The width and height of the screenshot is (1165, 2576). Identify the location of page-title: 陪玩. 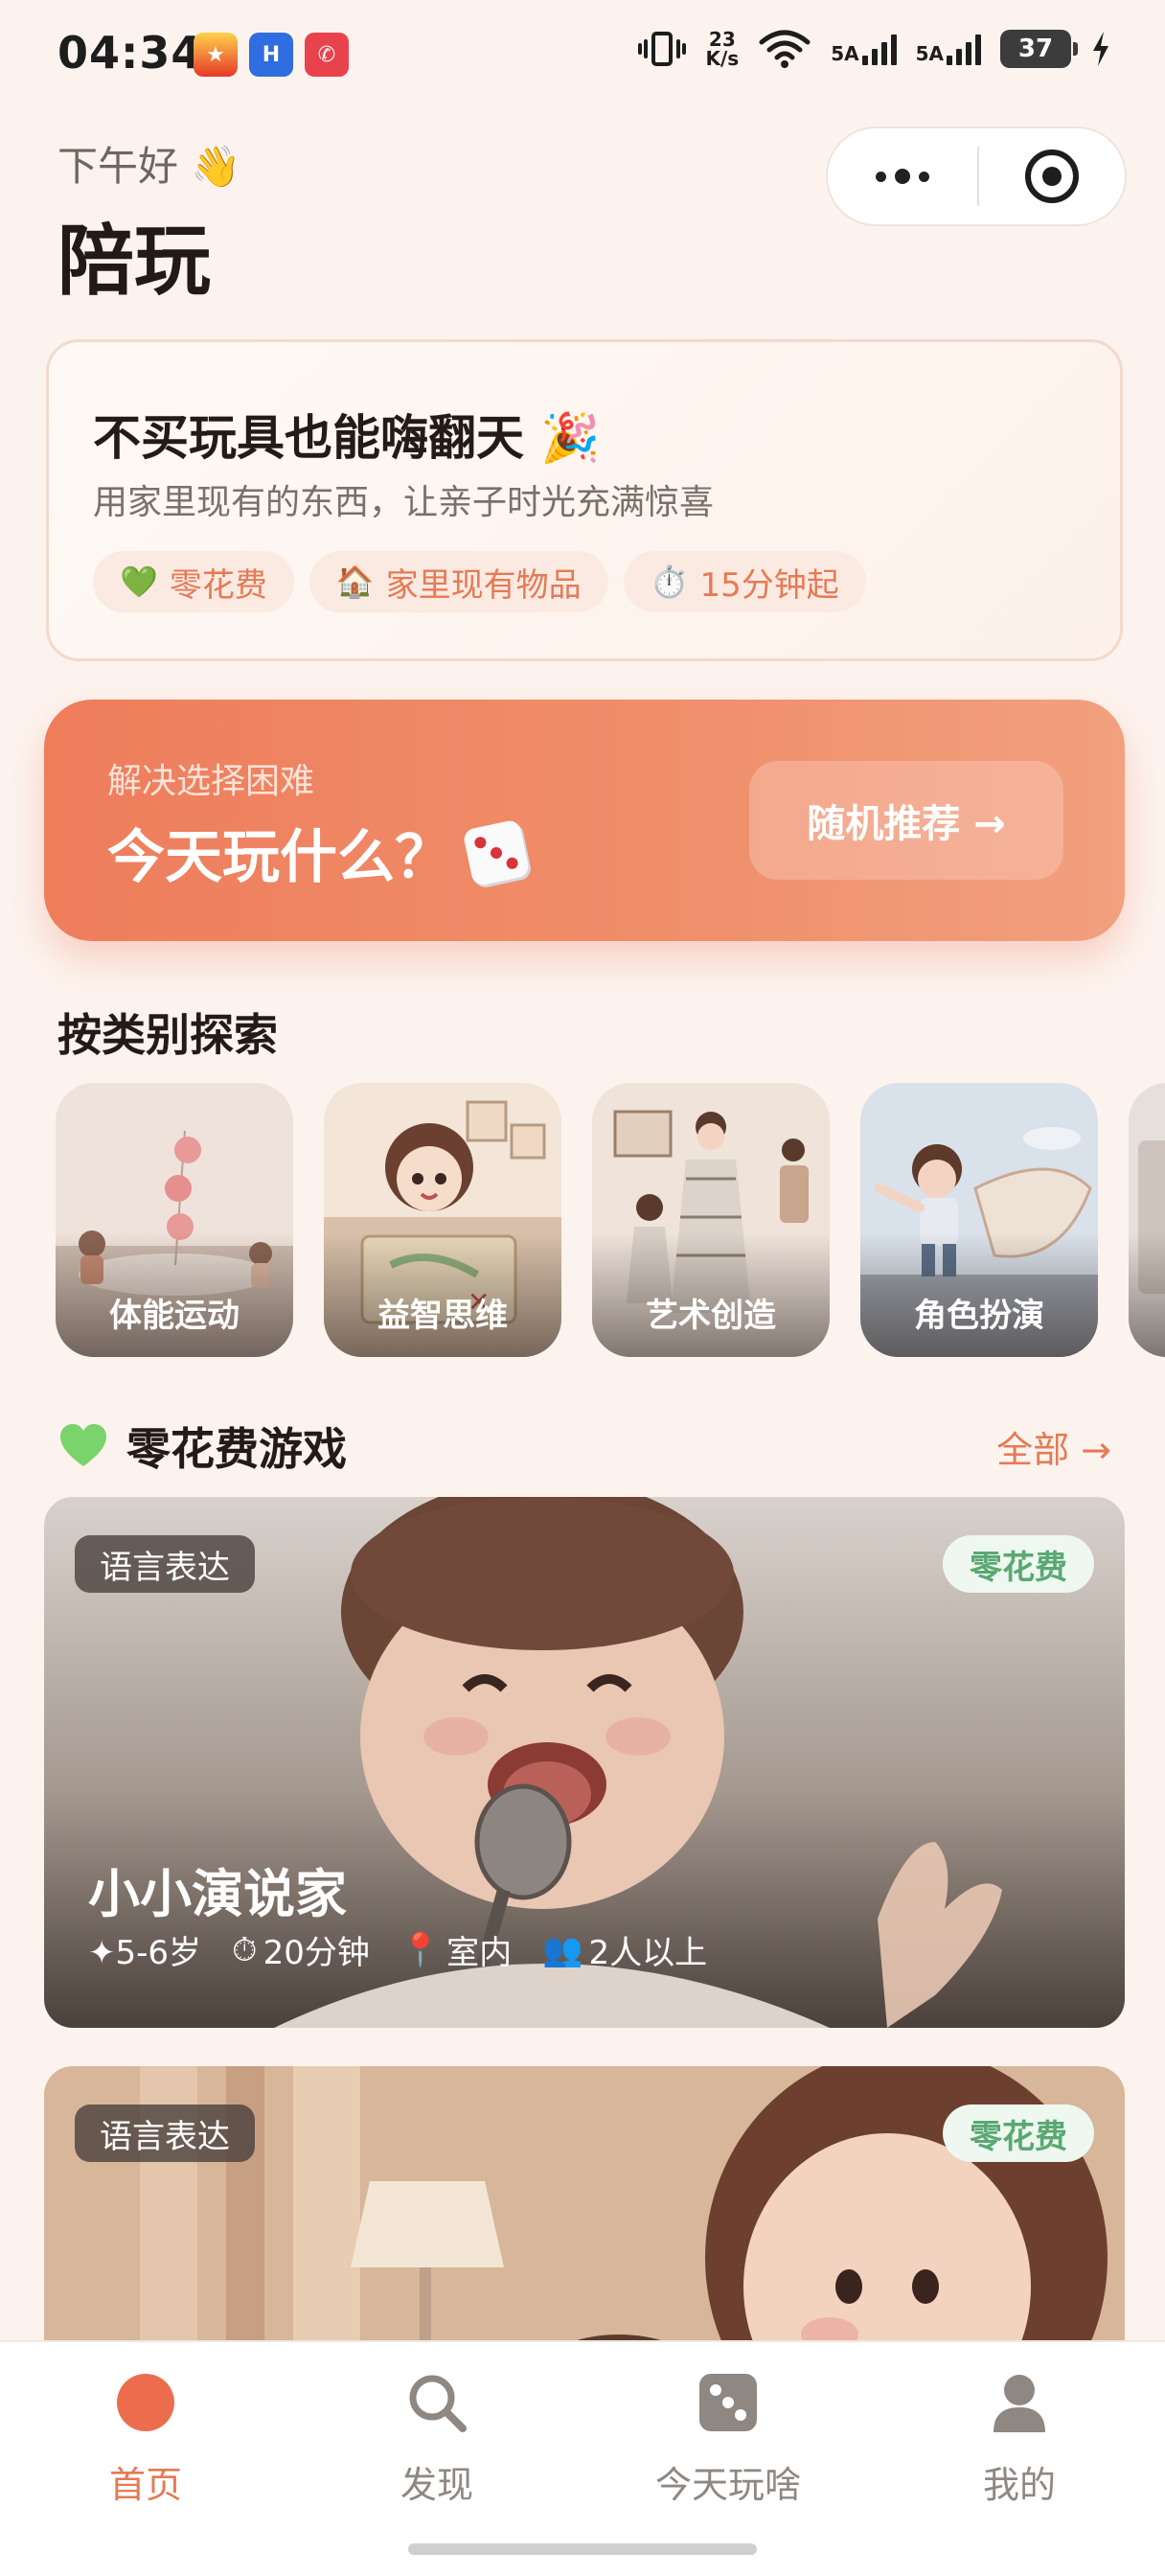
(134, 261).